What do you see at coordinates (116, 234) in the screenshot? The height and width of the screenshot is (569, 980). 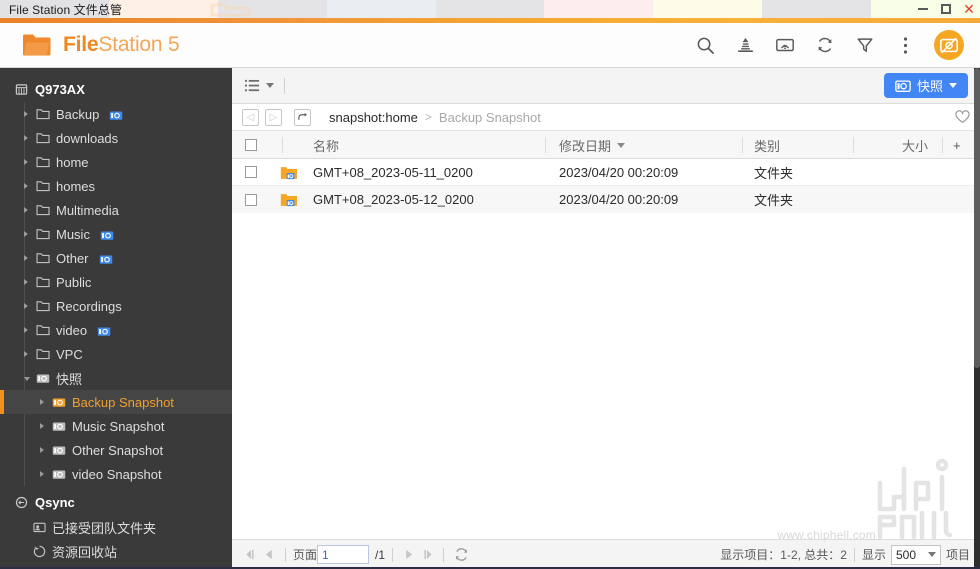 I see `sidebar-item-music: Music` at bounding box center [116, 234].